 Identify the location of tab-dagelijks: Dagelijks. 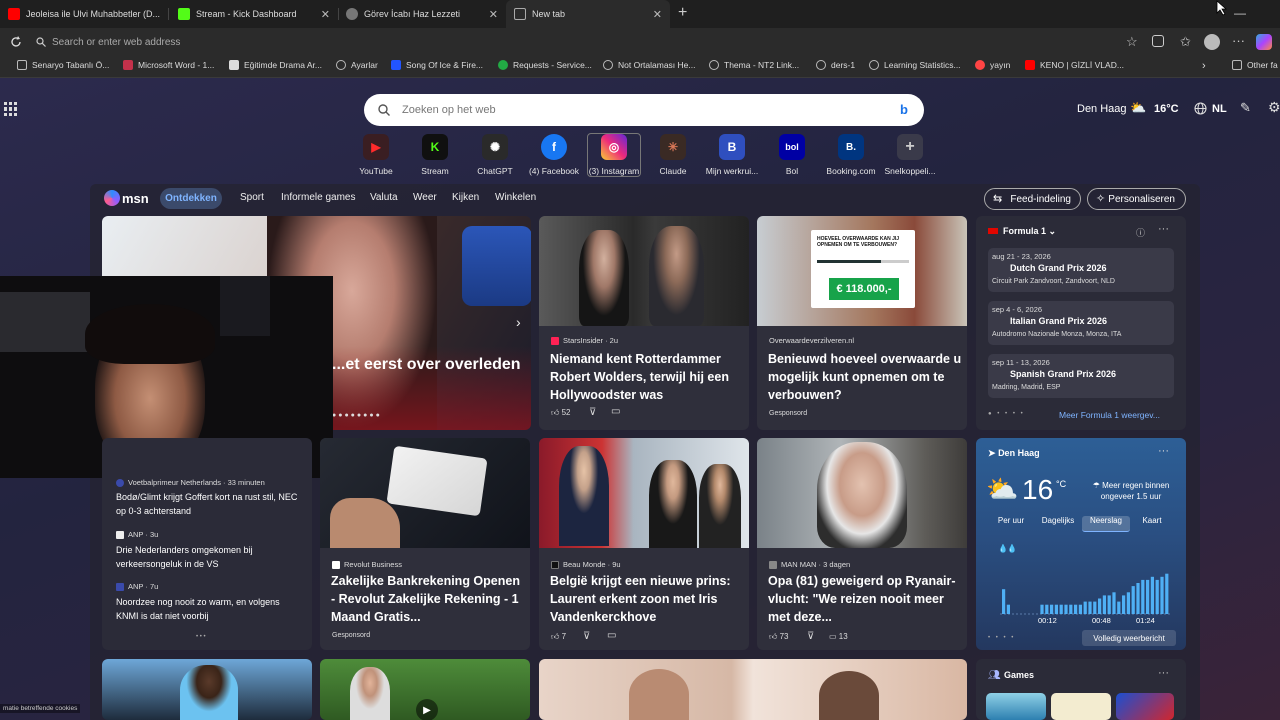
(1058, 524).